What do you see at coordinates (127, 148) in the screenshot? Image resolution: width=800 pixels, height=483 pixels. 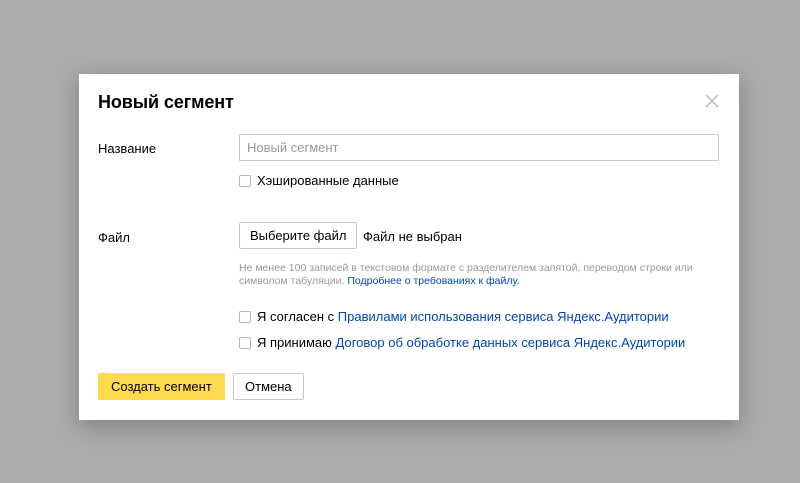 I see `name-label: Название` at bounding box center [127, 148].